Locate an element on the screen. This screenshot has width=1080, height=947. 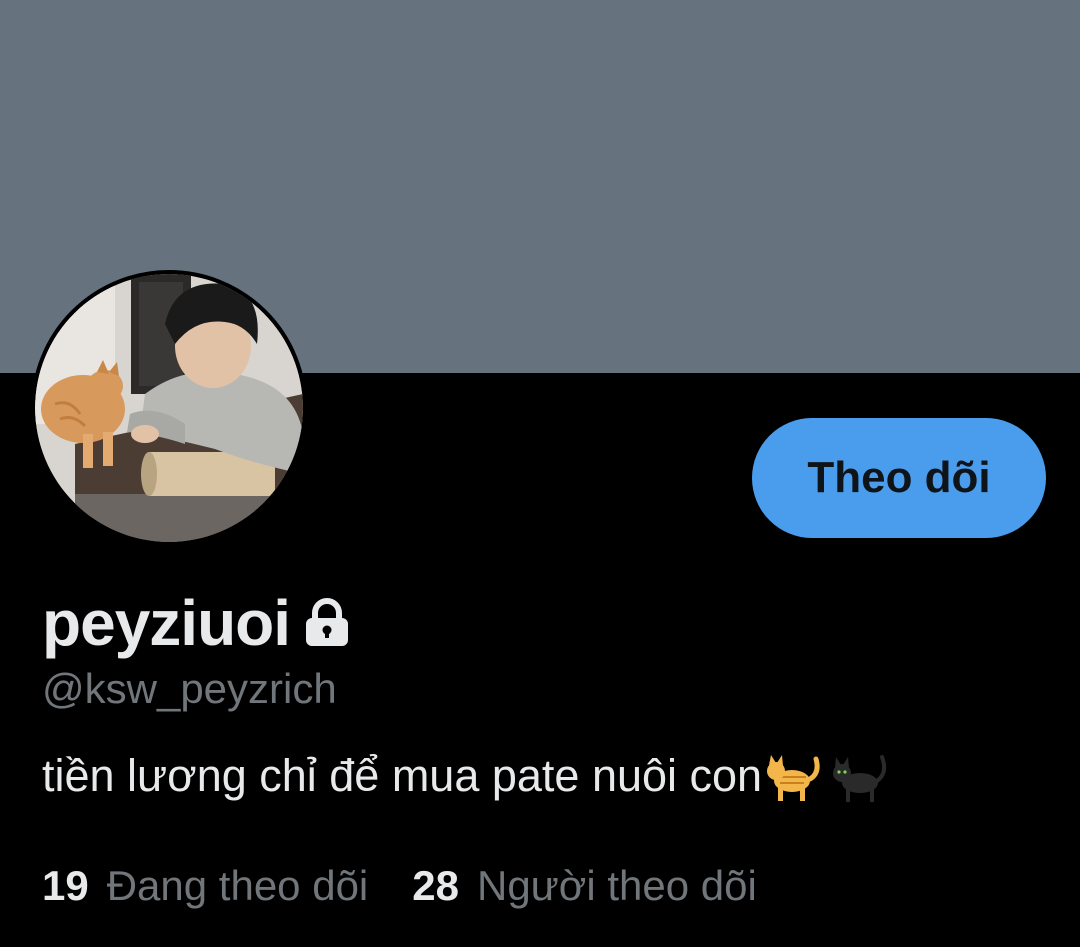
following-count: 19 is located at coordinates (65, 885).